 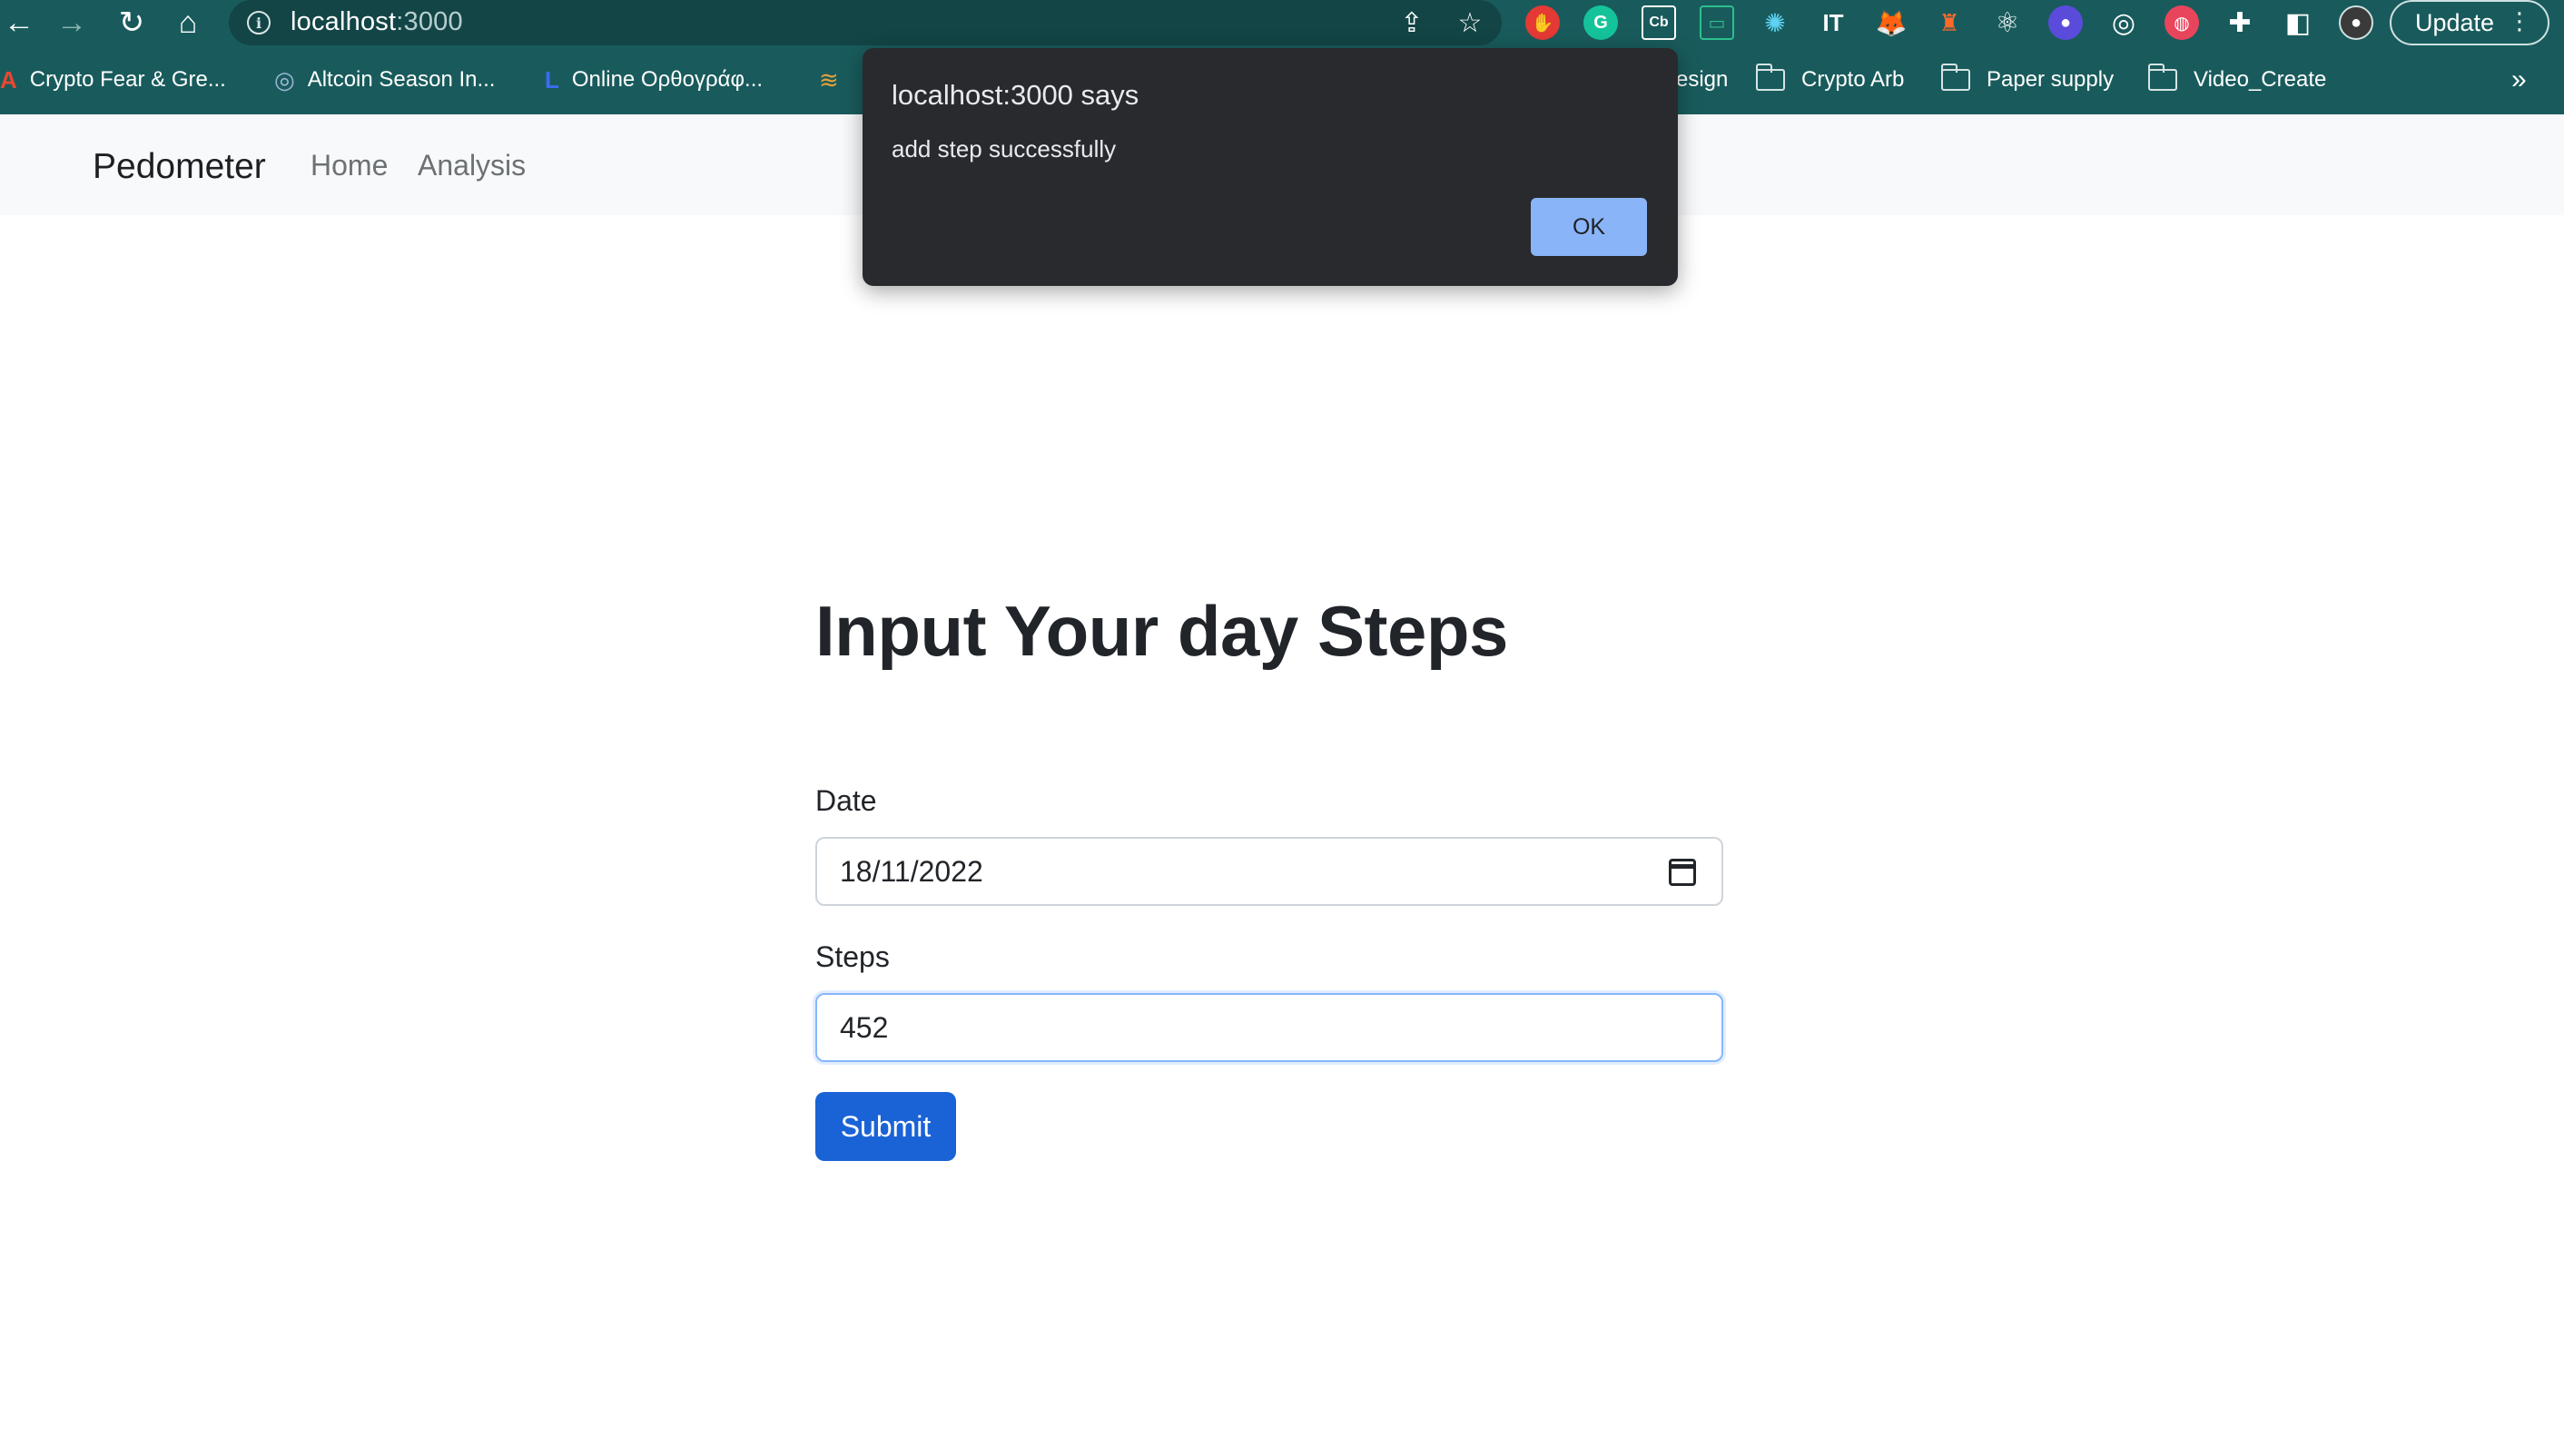 I want to click on fear-greed-icon: A, so click(x=8, y=79).